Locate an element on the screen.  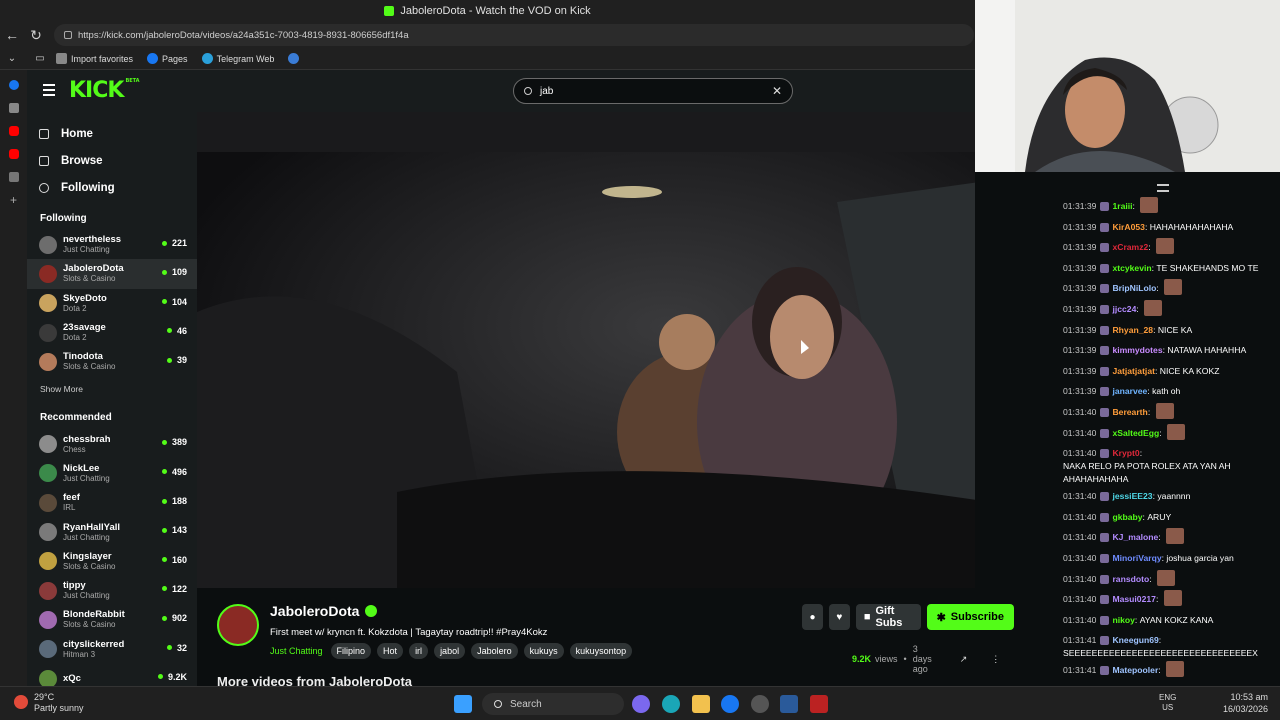
clock: 10:53 am 16/03/2026 is located at coordinates (1245, 703).